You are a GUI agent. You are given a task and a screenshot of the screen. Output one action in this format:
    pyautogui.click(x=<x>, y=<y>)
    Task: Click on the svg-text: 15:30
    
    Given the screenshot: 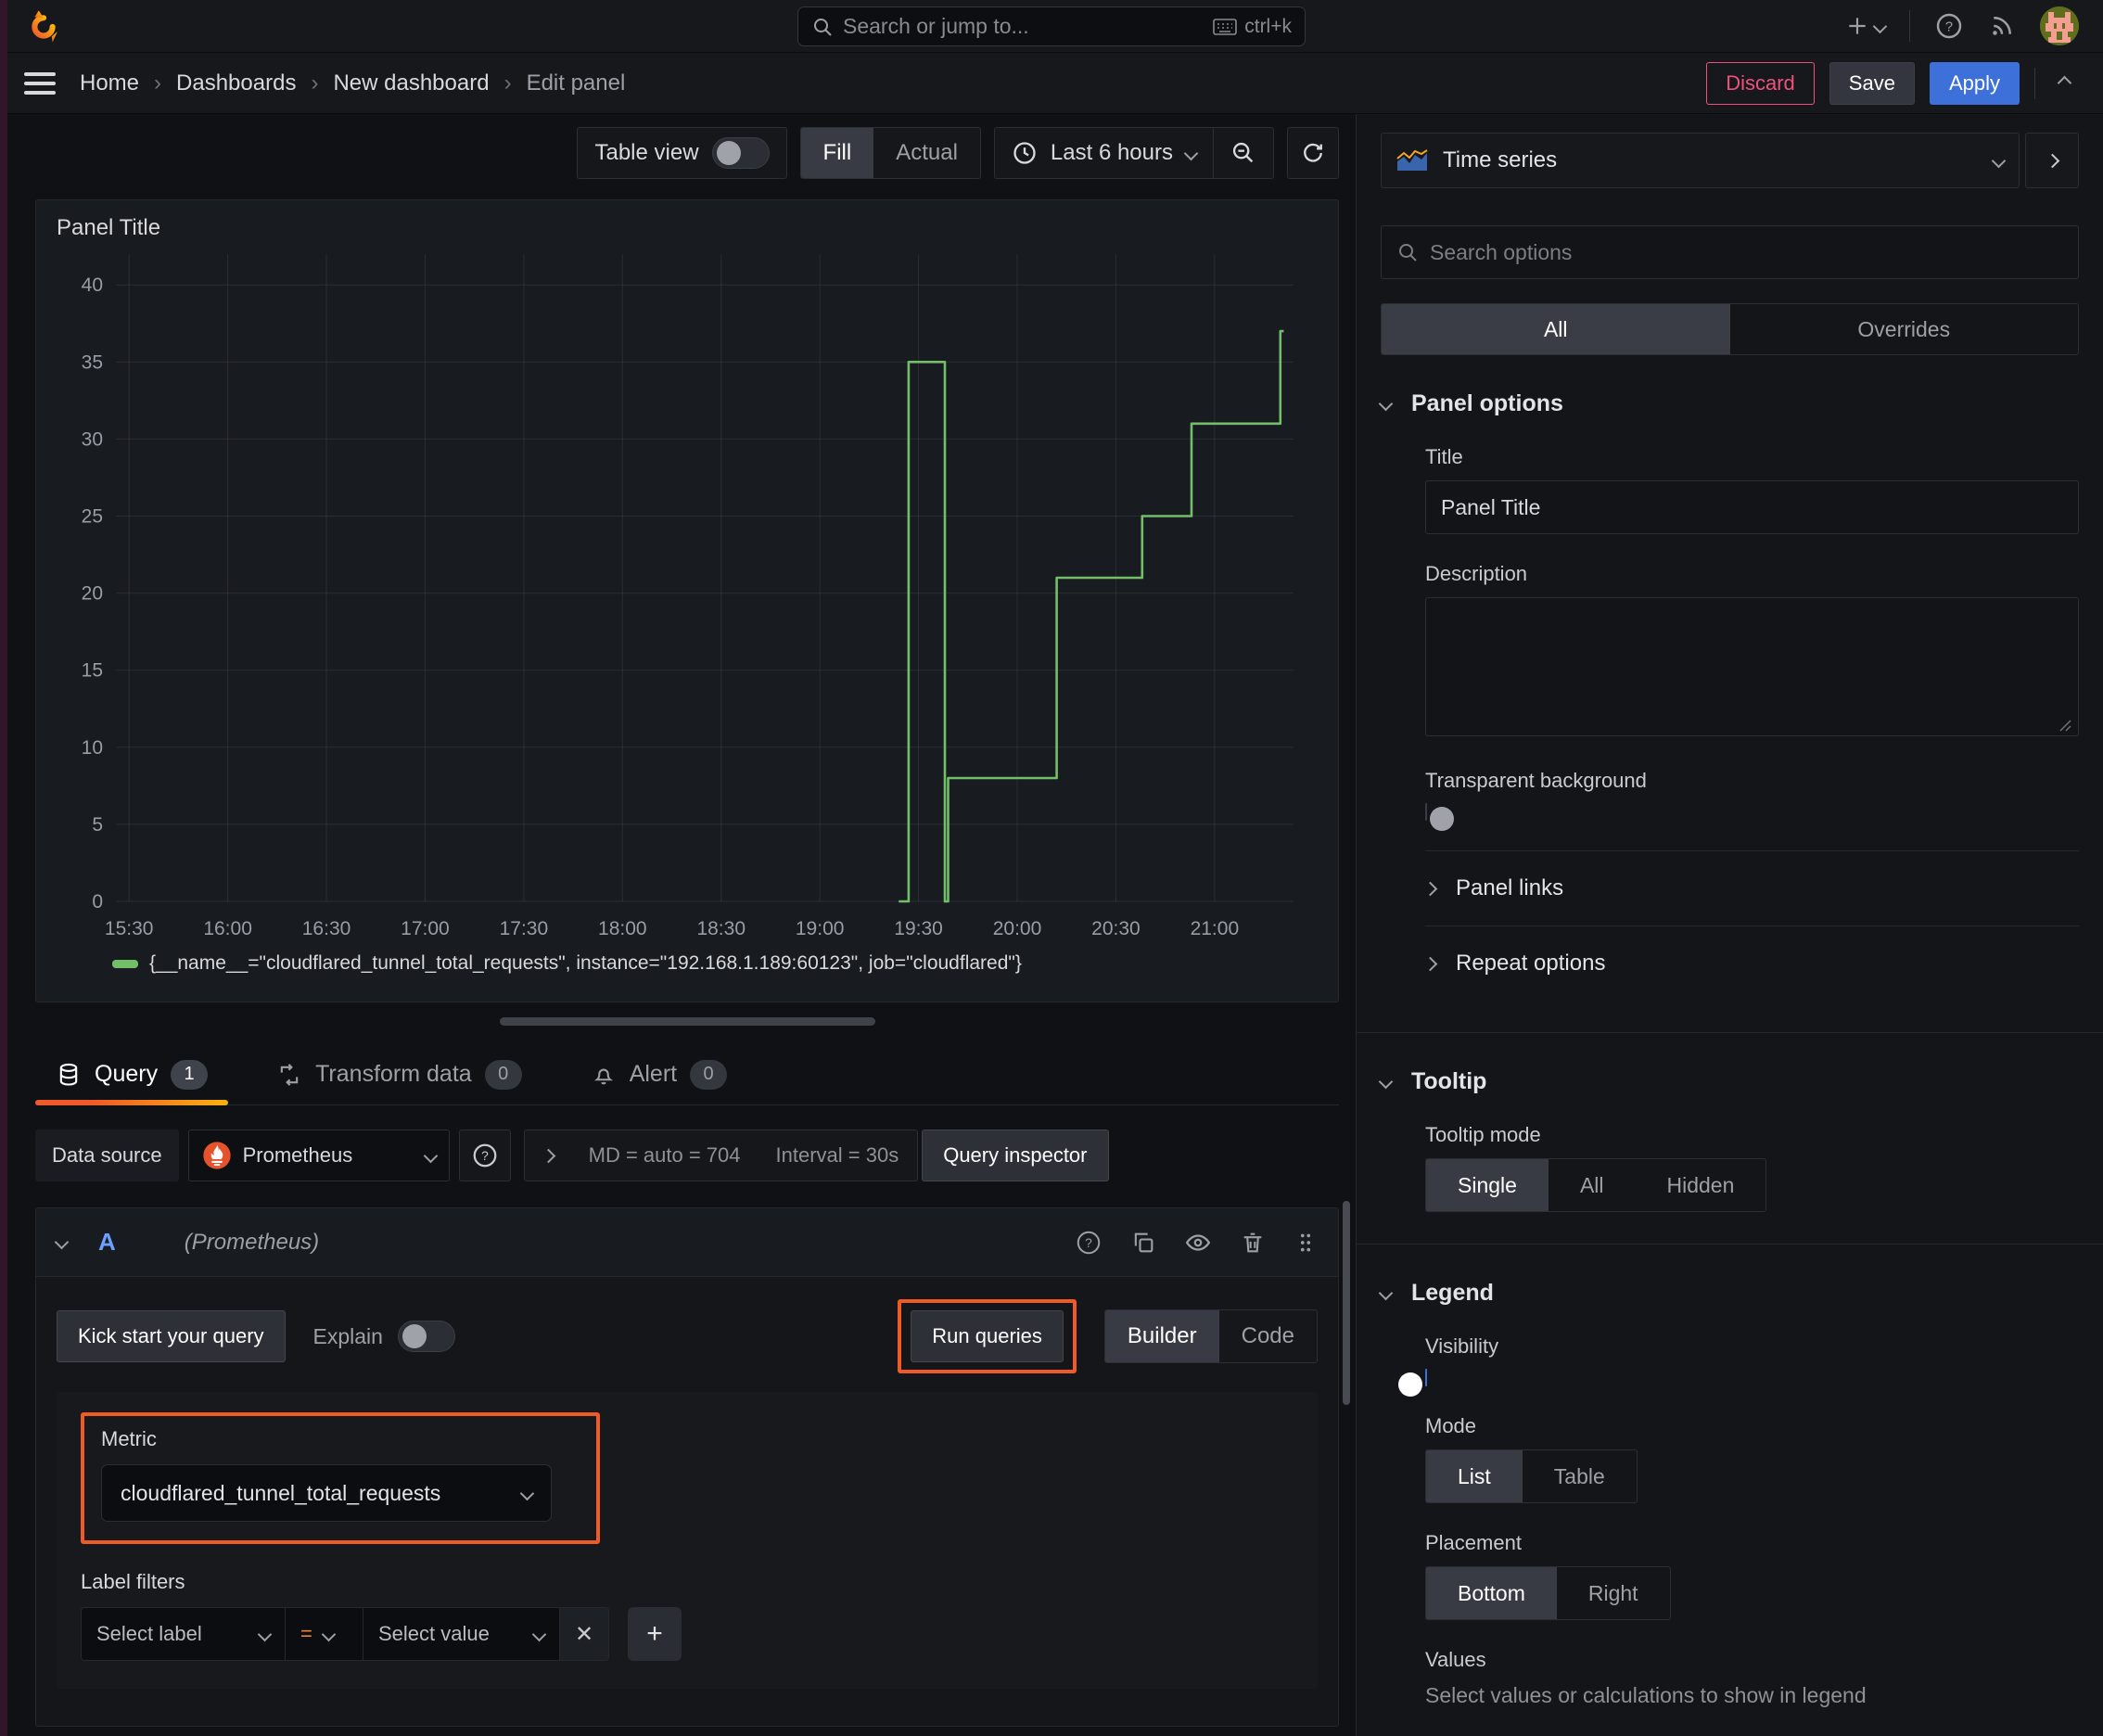 What is the action you would take?
    pyautogui.click(x=129, y=928)
    